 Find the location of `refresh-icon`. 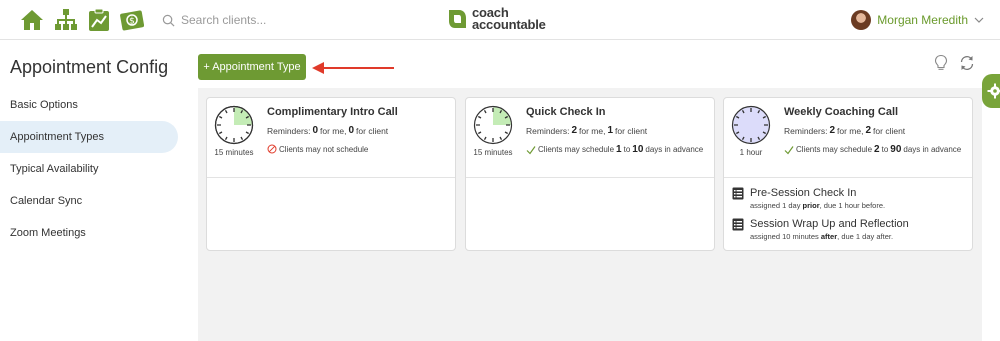

refresh-icon is located at coordinates (967, 63).